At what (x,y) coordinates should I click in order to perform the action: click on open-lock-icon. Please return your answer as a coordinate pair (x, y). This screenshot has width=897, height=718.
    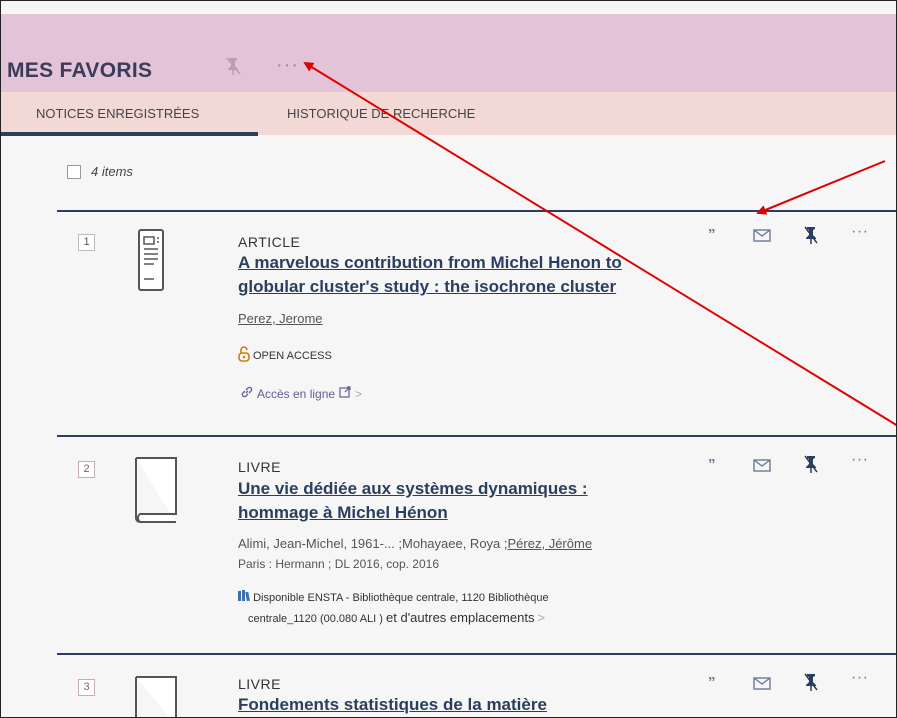
    Looking at the image, I should click on (244, 355).